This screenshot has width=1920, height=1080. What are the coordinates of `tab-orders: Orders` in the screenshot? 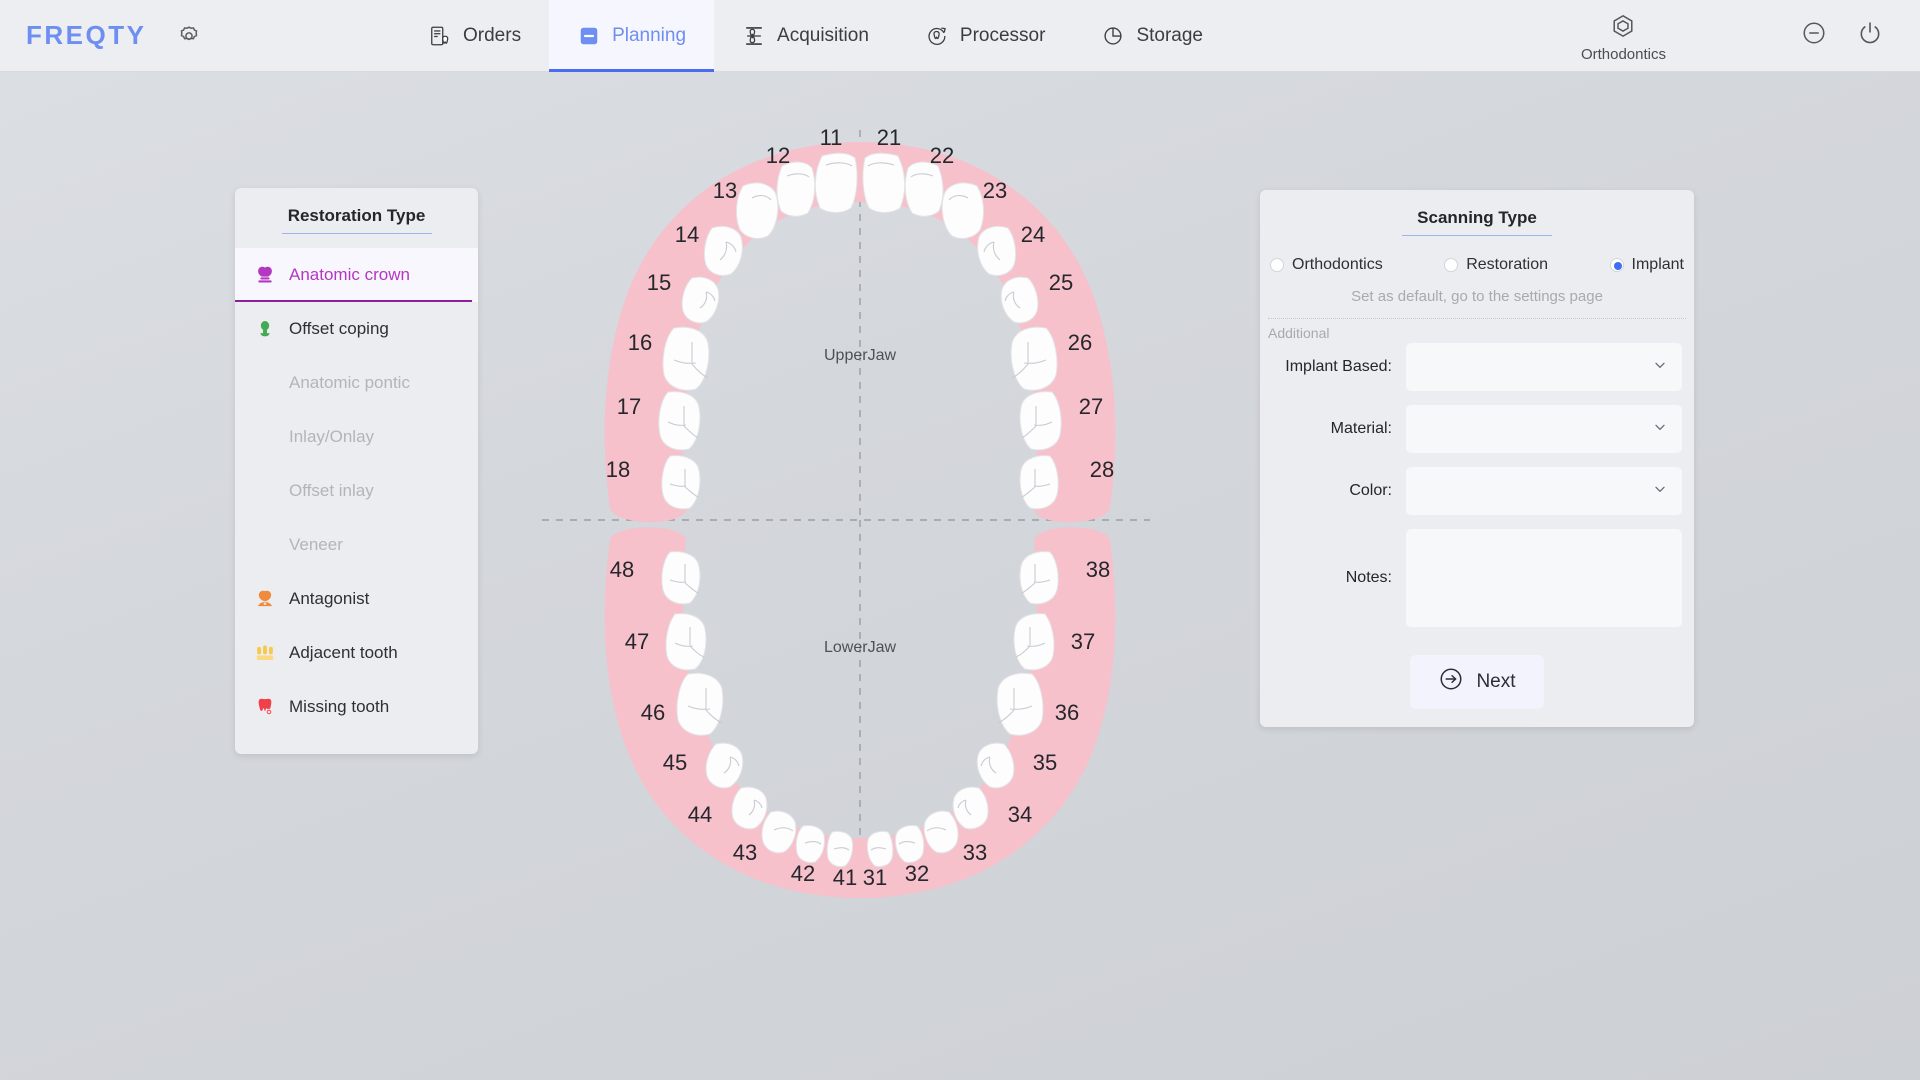 It's located at (474, 36).